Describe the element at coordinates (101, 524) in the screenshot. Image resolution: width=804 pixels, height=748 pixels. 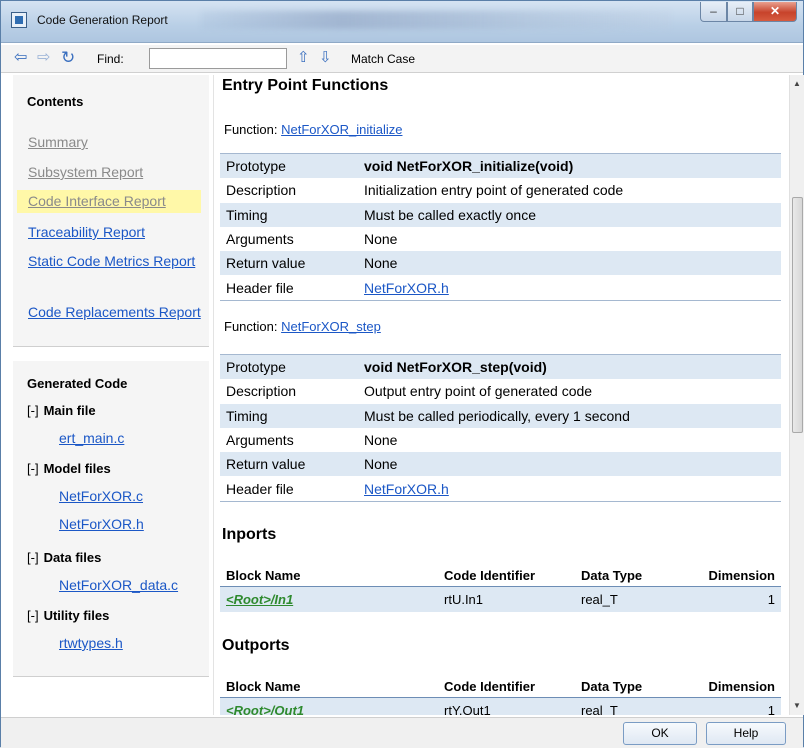
I see `file-link-netforxor-h: NetForXOR.h` at that location.